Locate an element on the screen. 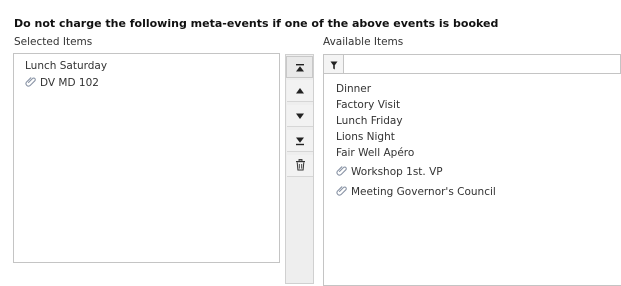 This screenshot has width=621, height=286. remove-item-button is located at coordinates (300, 166).